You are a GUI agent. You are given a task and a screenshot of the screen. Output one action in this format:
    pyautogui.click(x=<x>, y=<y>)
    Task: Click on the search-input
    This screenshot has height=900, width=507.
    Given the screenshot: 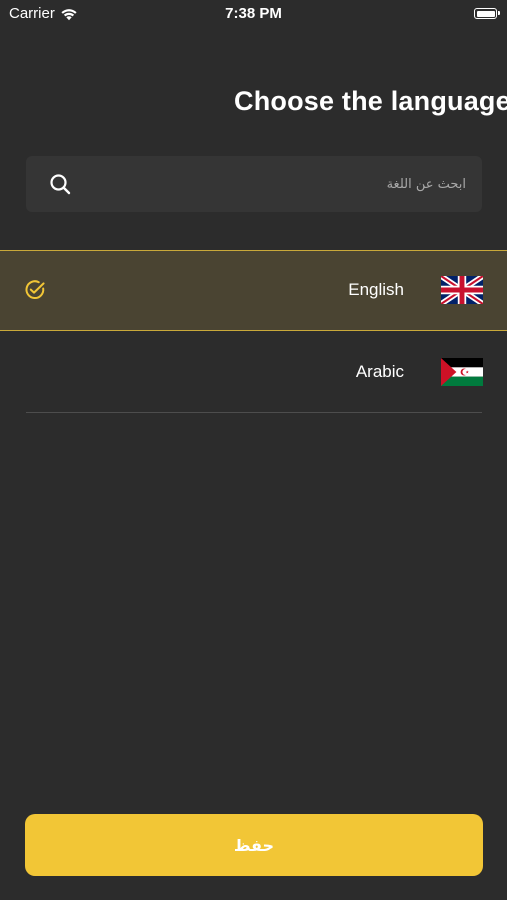 What is the action you would take?
    pyautogui.click(x=282, y=184)
    